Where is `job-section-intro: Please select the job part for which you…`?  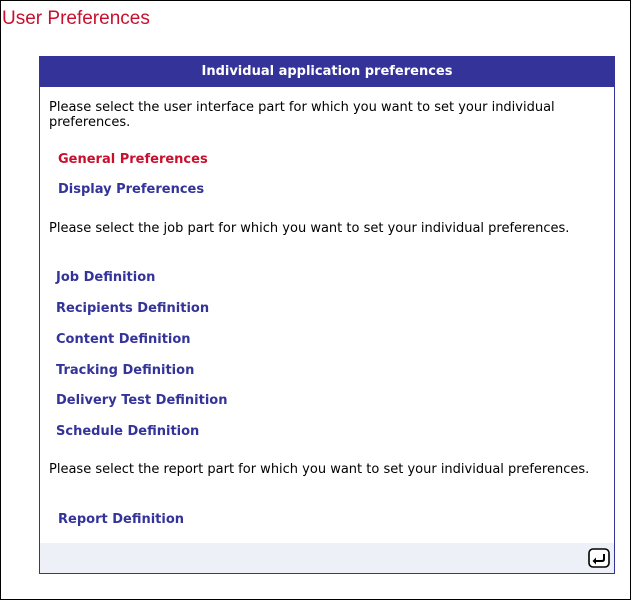
job-section-intro: Please select the job part for which you… is located at coordinates (309, 228).